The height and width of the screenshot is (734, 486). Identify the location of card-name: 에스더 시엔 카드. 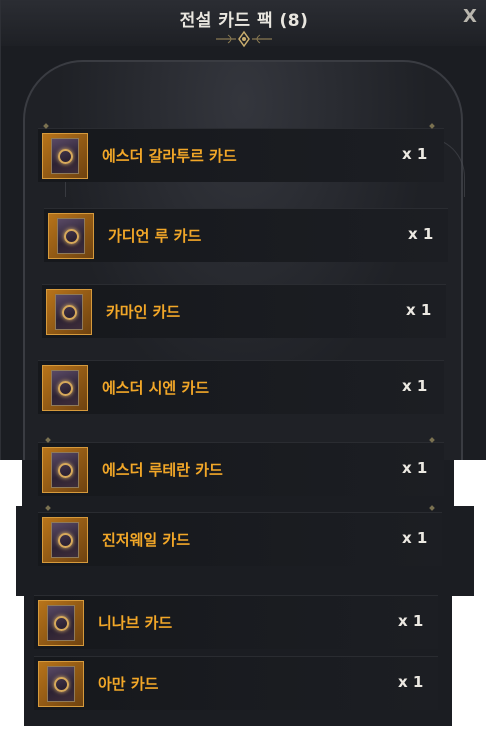
(156, 388).